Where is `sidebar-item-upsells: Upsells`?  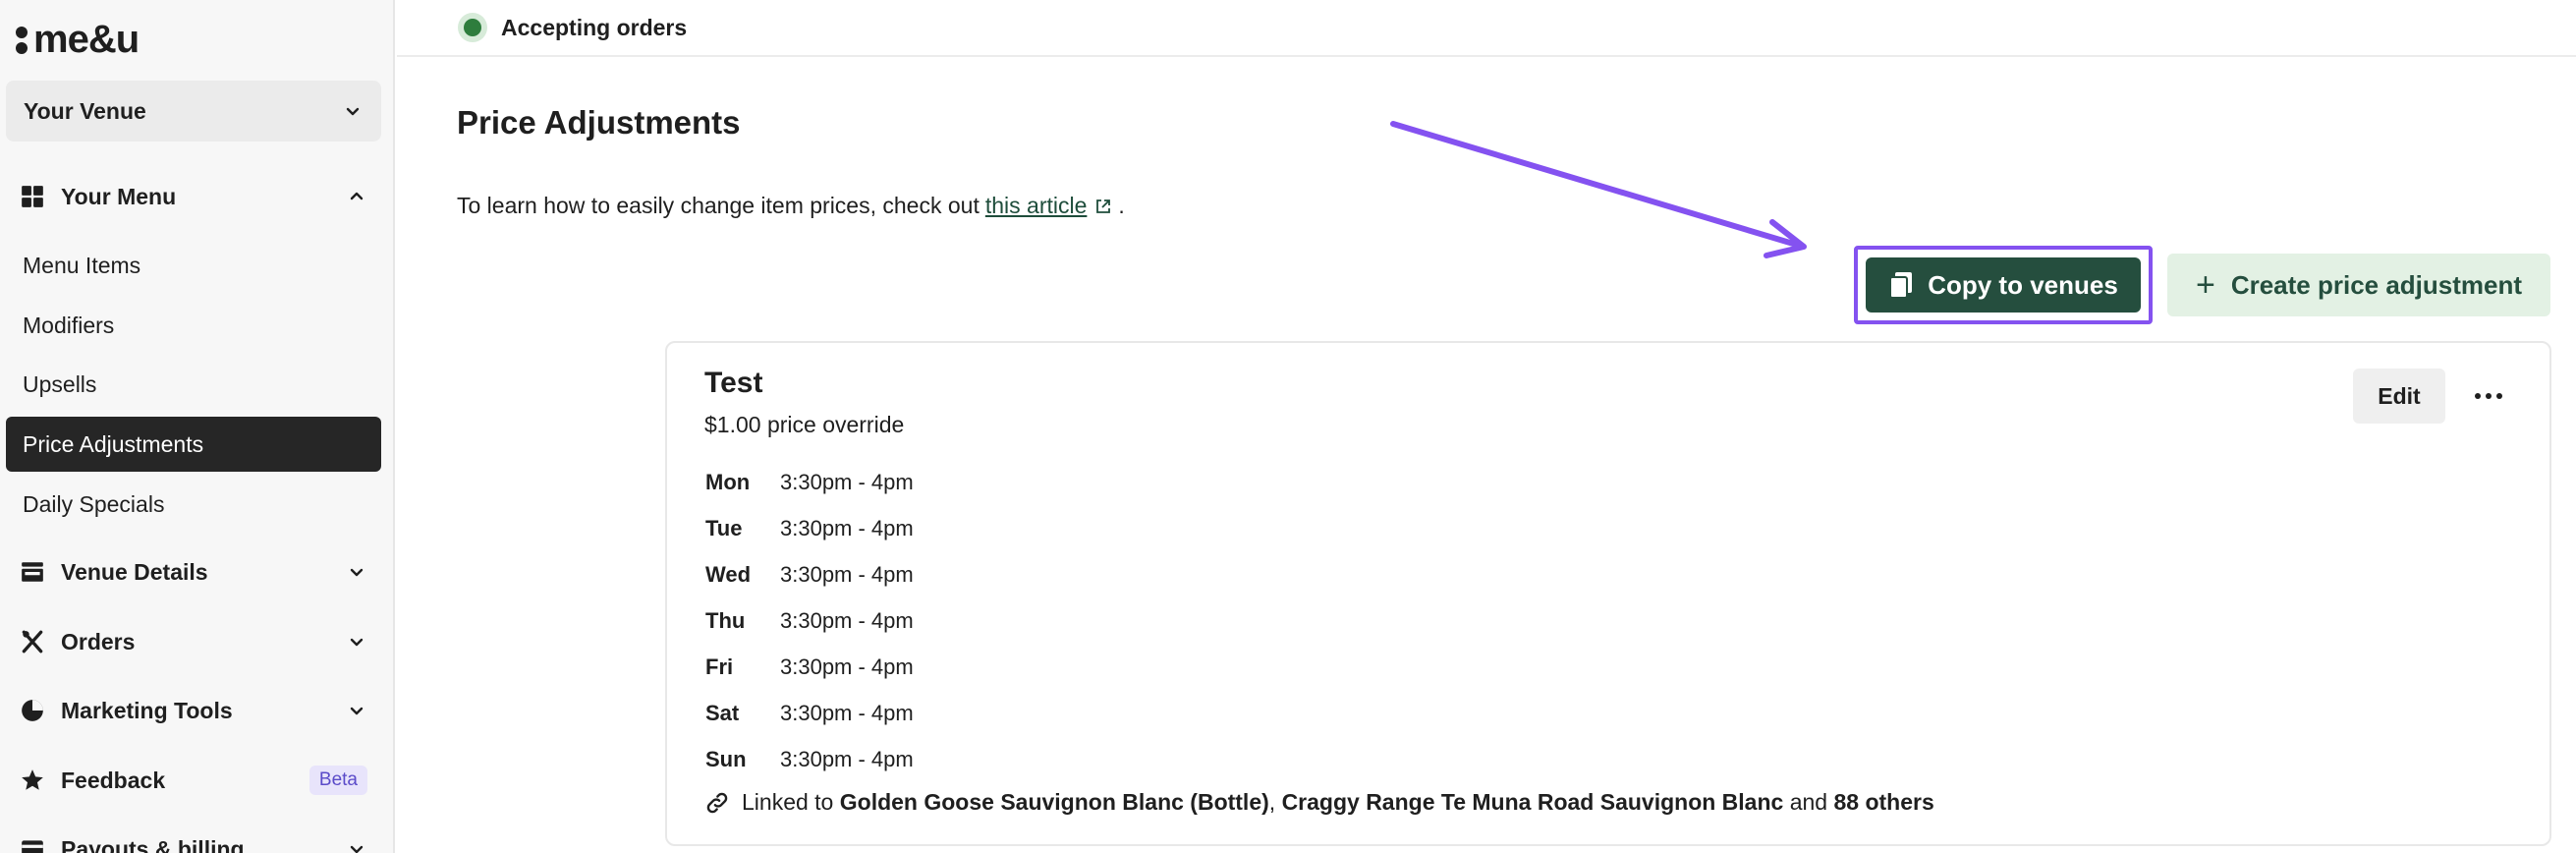
sidebar-item-upsells: Upsells is located at coordinates (193, 384).